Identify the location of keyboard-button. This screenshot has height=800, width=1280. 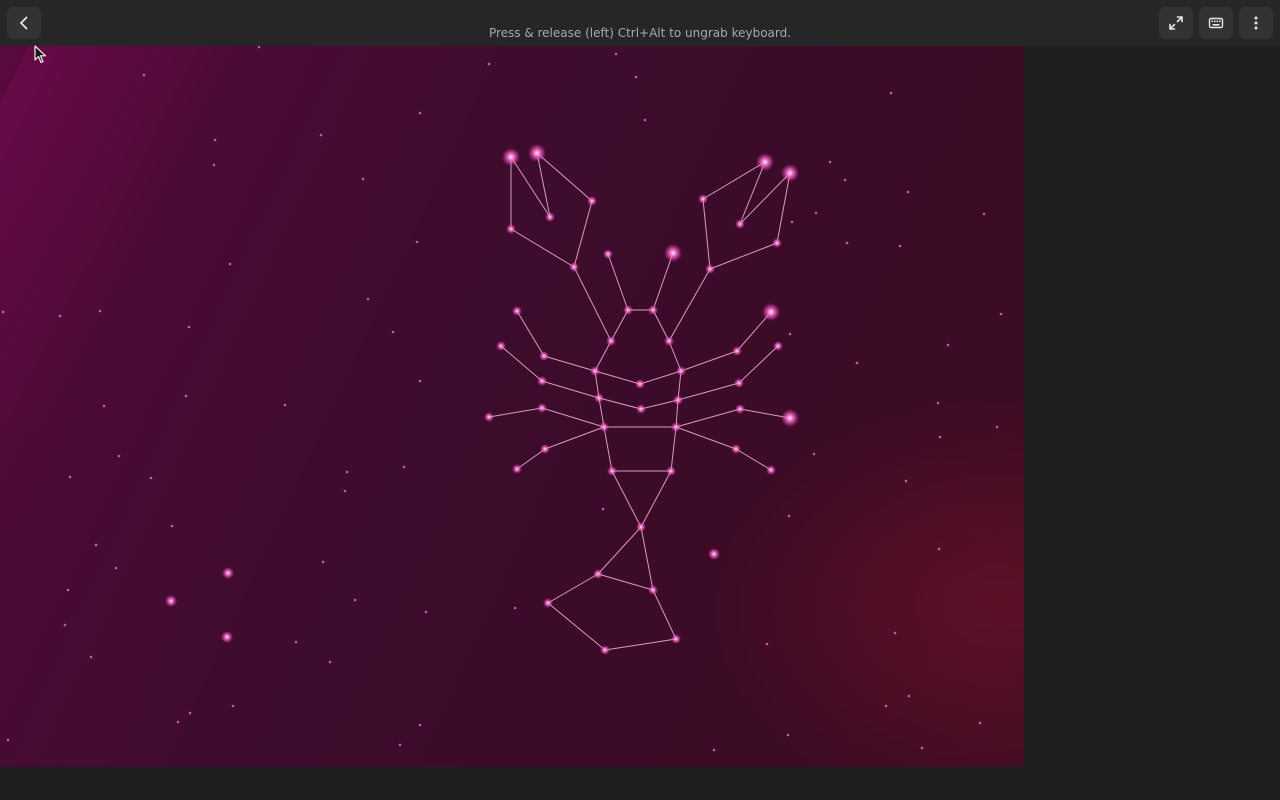
(1216, 23).